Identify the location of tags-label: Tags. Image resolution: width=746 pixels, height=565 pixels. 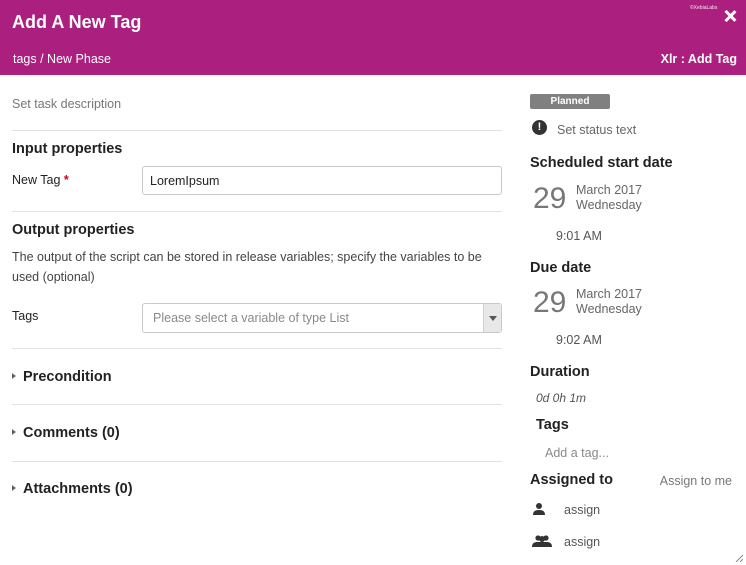
(25, 316).